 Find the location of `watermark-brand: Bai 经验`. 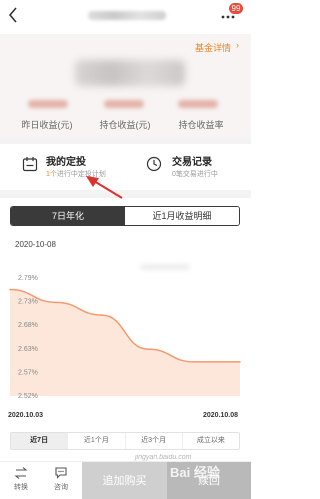

watermark-brand: Bai 经验 is located at coordinates (195, 472).